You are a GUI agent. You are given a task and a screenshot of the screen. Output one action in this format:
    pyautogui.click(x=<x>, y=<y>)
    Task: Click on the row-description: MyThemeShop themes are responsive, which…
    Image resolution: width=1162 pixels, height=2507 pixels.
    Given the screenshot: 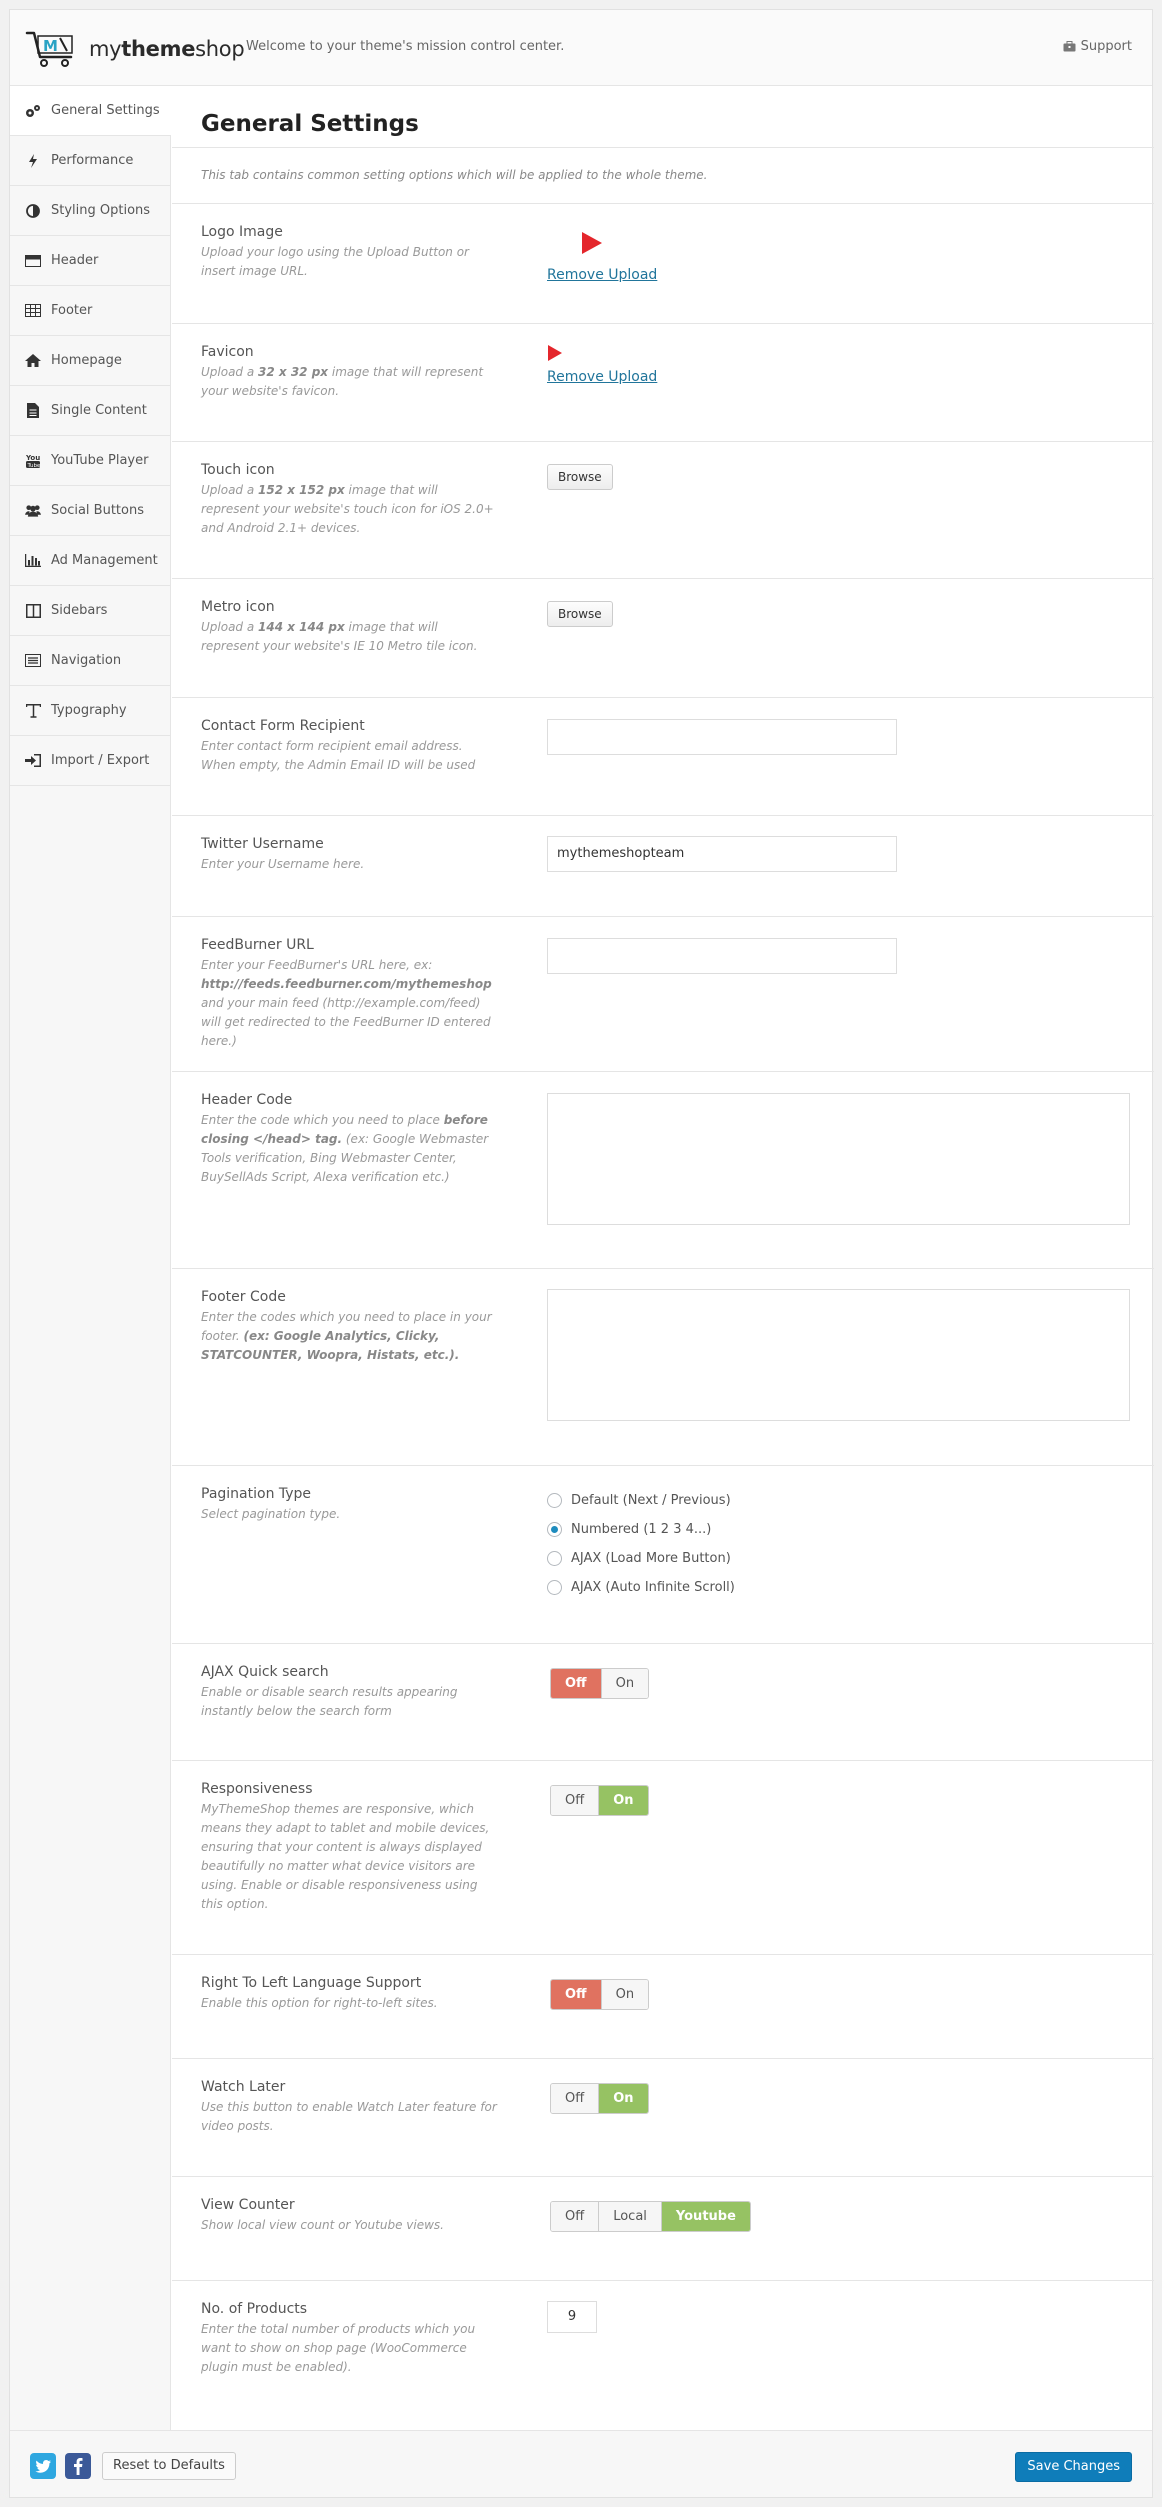 What is the action you would take?
    pyautogui.click(x=345, y=1856)
    